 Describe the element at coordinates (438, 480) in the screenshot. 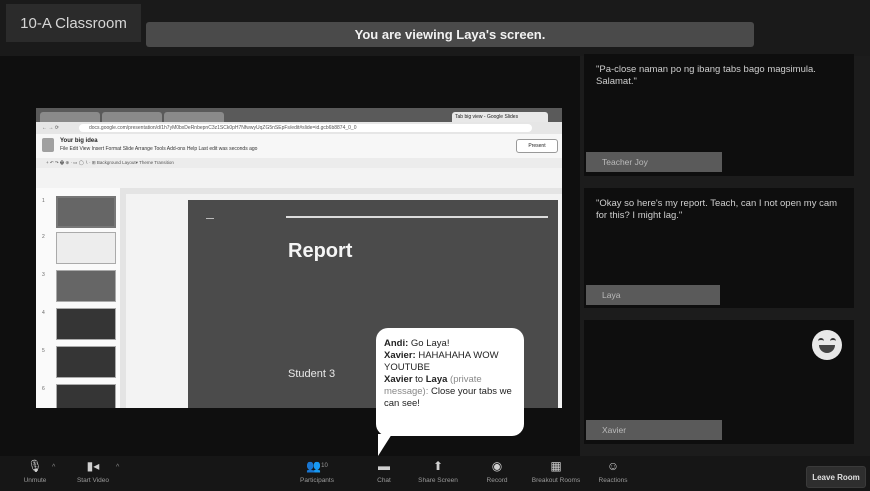

I see `share-screen-label: Share Screen` at that location.